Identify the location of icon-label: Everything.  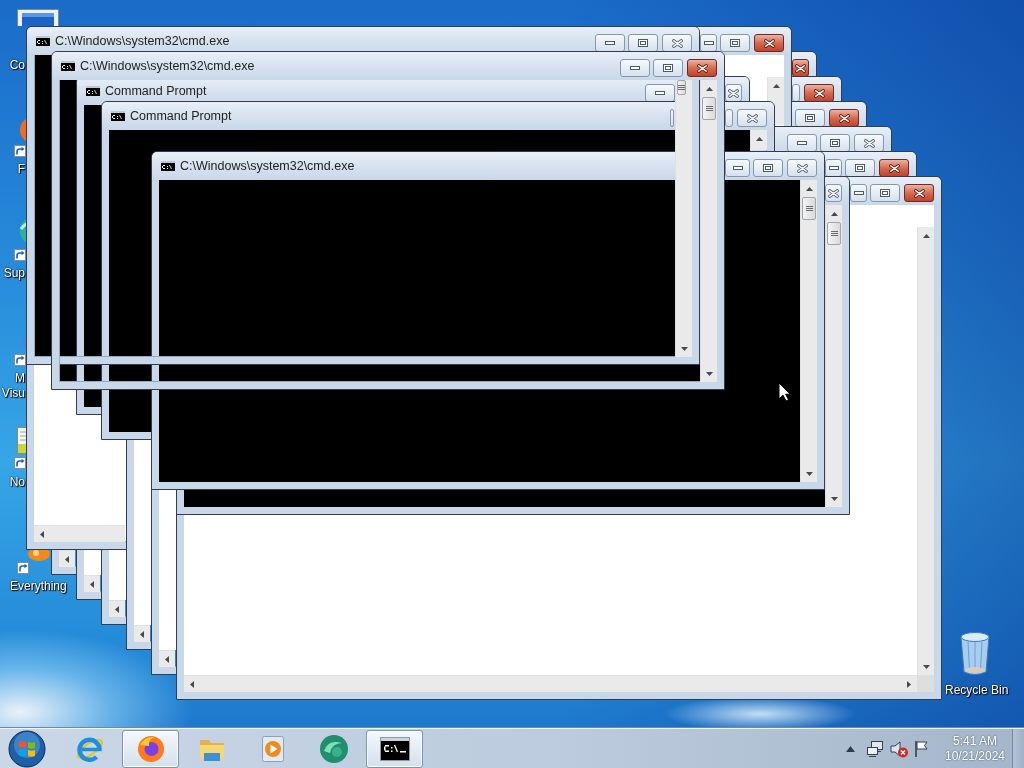
(38, 586).